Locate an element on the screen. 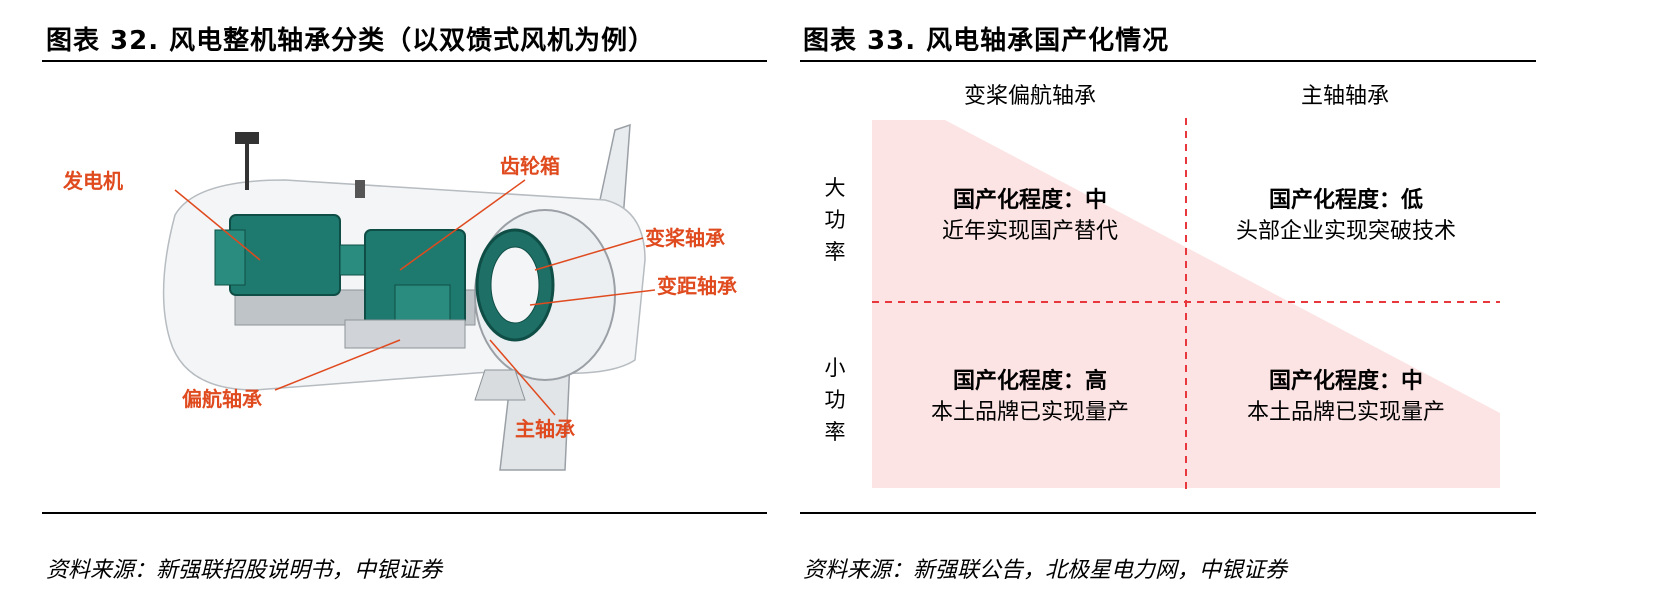 Image resolution: width=1663 pixels, height=608 pixels. label-generator: 发电机 is located at coordinates (92, 181).